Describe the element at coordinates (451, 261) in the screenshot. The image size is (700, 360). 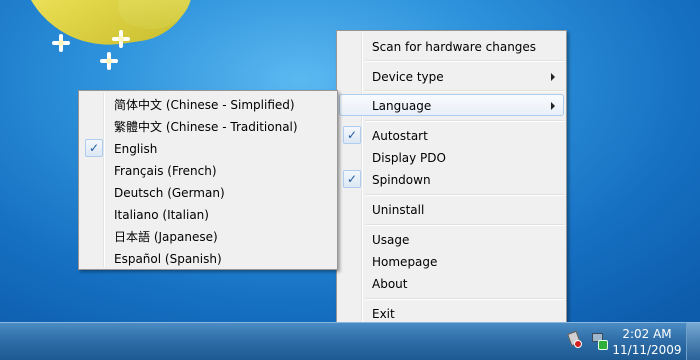
I see `menu-item-homepage: Homepage` at that location.